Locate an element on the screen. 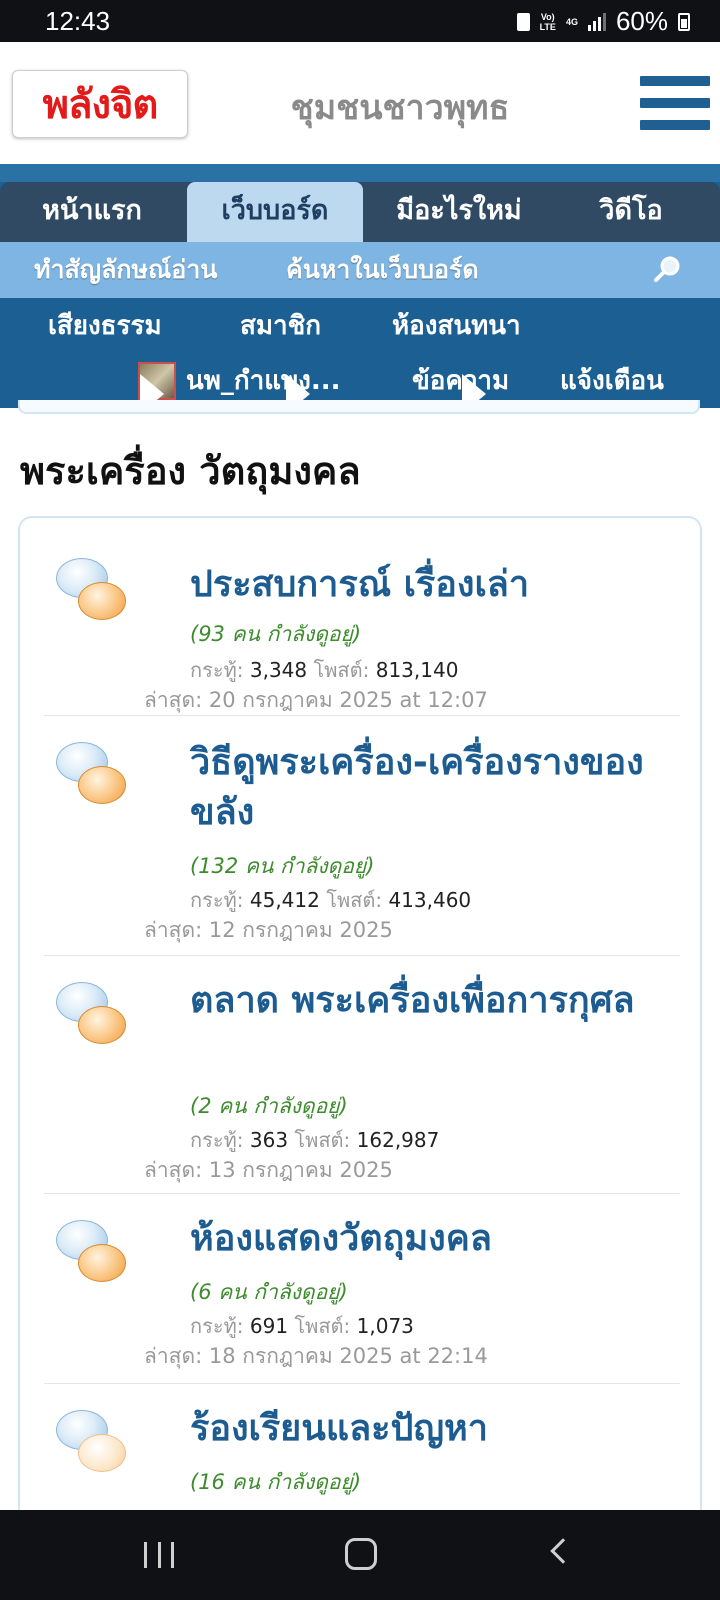 The image size is (720, 1600). sub-navigation: ทำสัญลักษณ์อ่าน ค้นหาในเว็บบอร์ด is located at coordinates (360, 270).